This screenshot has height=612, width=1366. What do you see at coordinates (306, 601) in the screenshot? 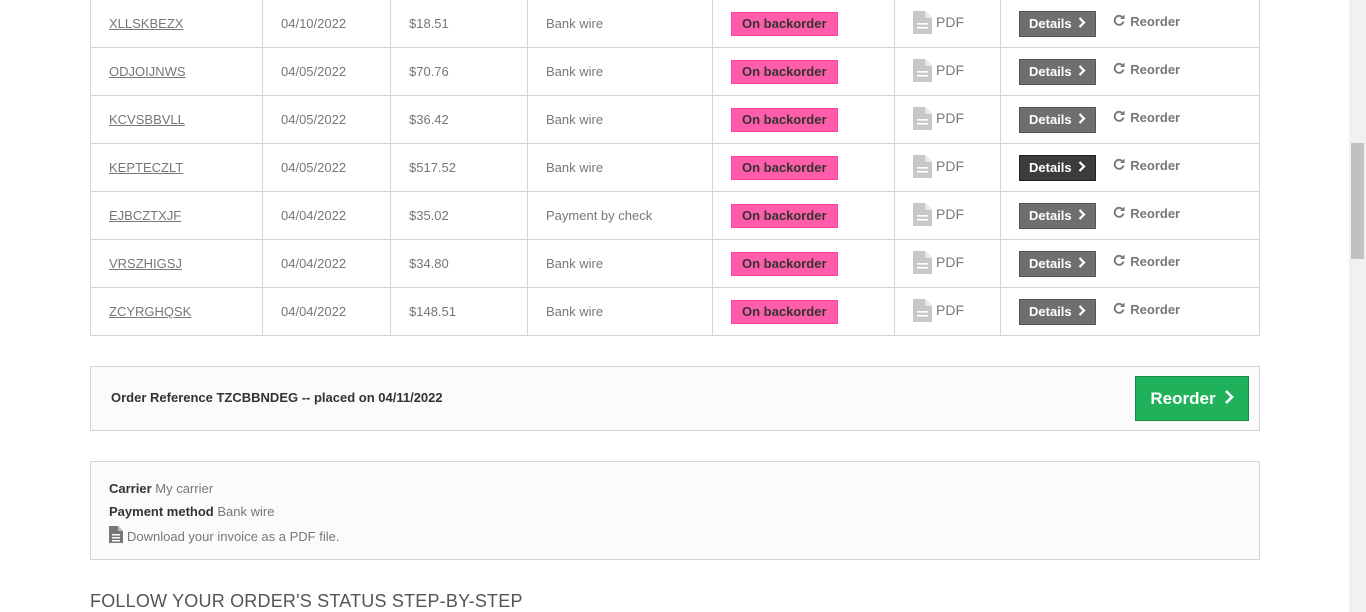
I see `order-status-heading: FOLLOW YOUR ORDER'S STATUS STEP-BY-STEP` at bounding box center [306, 601].